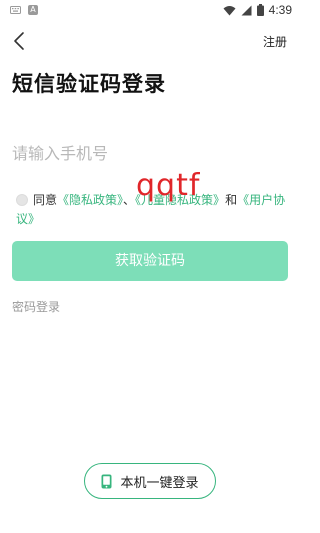 This screenshot has width=320, height=533. Describe the element at coordinates (36, 306) in the screenshot. I see `password-login-link: 密码登录` at that location.